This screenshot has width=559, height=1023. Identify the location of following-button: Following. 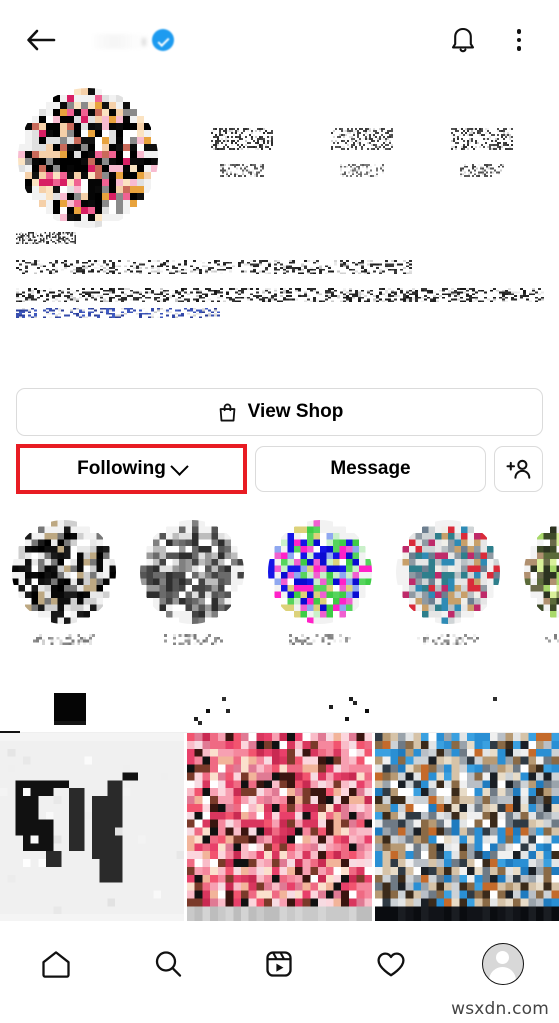
(131, 469).